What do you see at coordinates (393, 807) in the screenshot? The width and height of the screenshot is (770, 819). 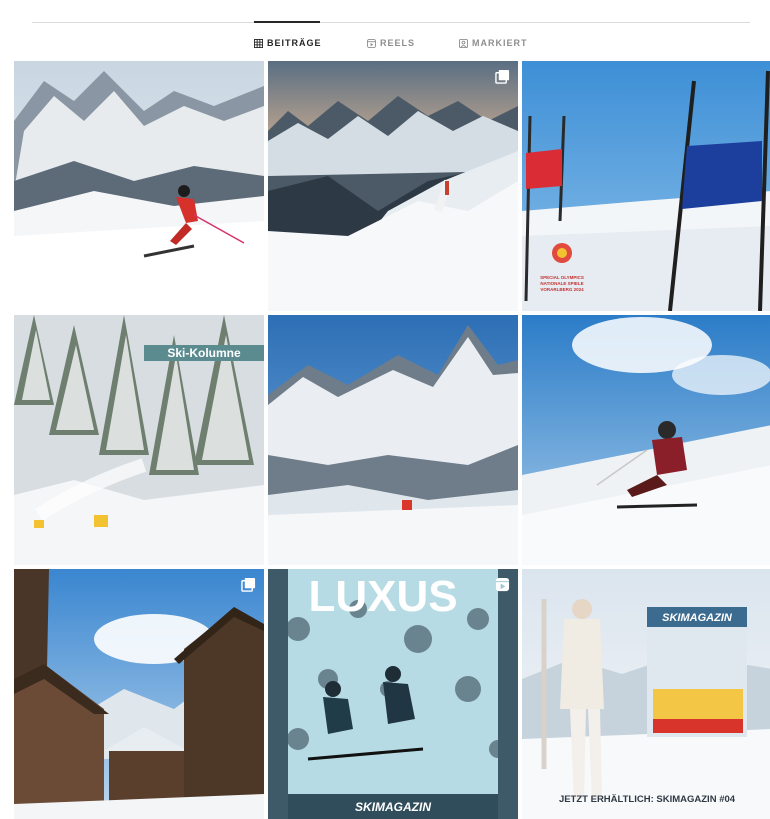 I see `luxus-brand: SKIMAGAZIN` at bounding box center [393, 807].